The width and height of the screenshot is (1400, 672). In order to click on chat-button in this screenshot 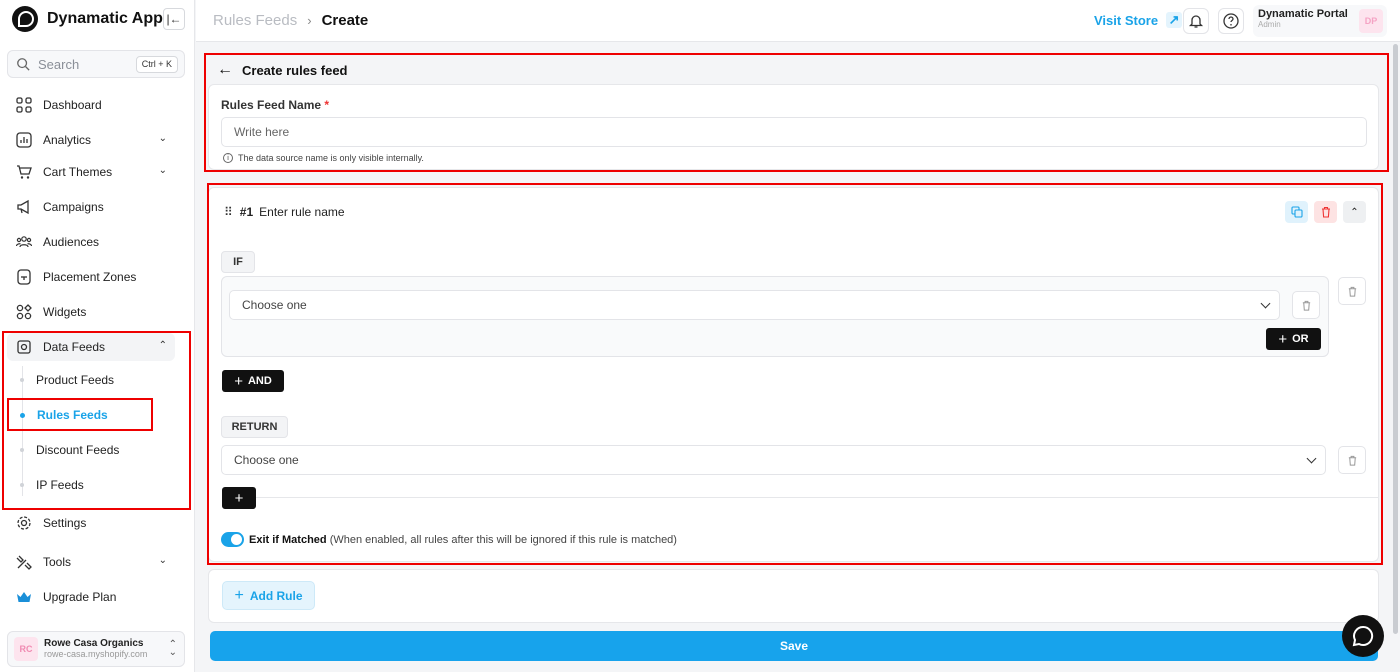, I will do `click(1363, 636)`.